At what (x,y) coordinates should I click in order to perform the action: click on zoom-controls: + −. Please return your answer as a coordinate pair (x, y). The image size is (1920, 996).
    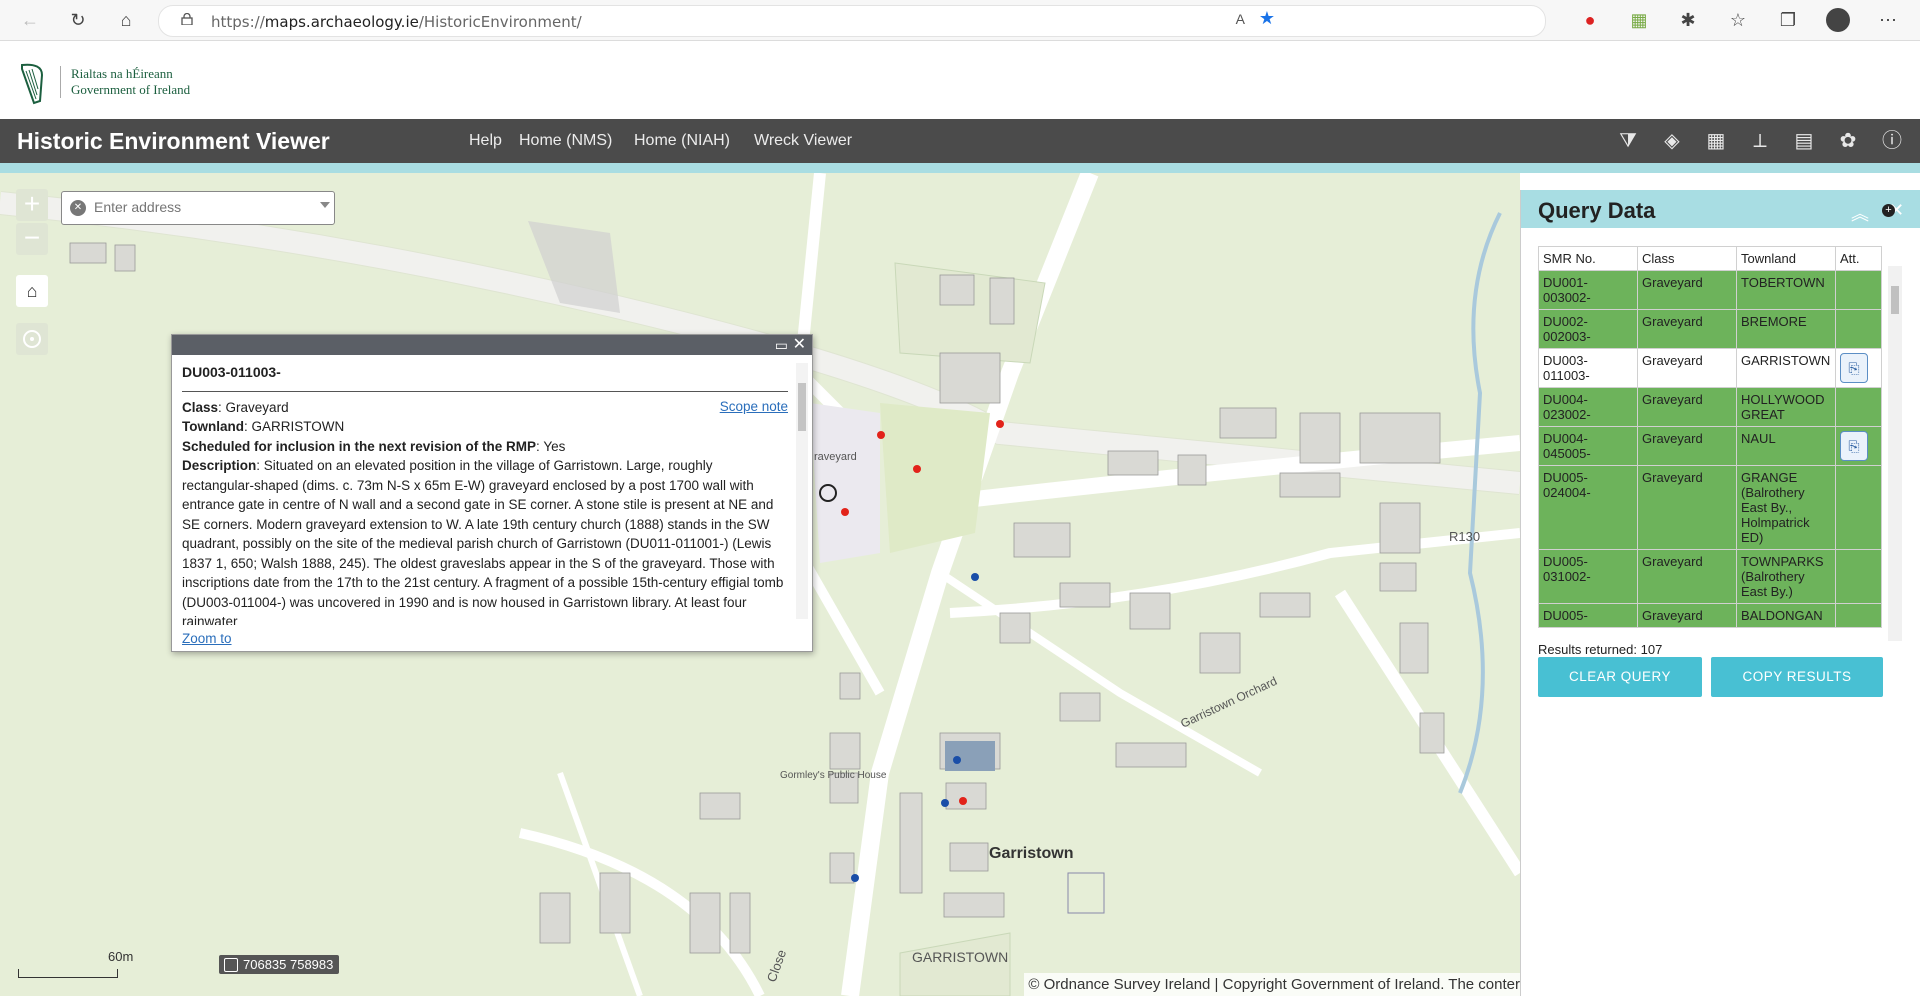
    Looking at the image, I should click on (32, 222).